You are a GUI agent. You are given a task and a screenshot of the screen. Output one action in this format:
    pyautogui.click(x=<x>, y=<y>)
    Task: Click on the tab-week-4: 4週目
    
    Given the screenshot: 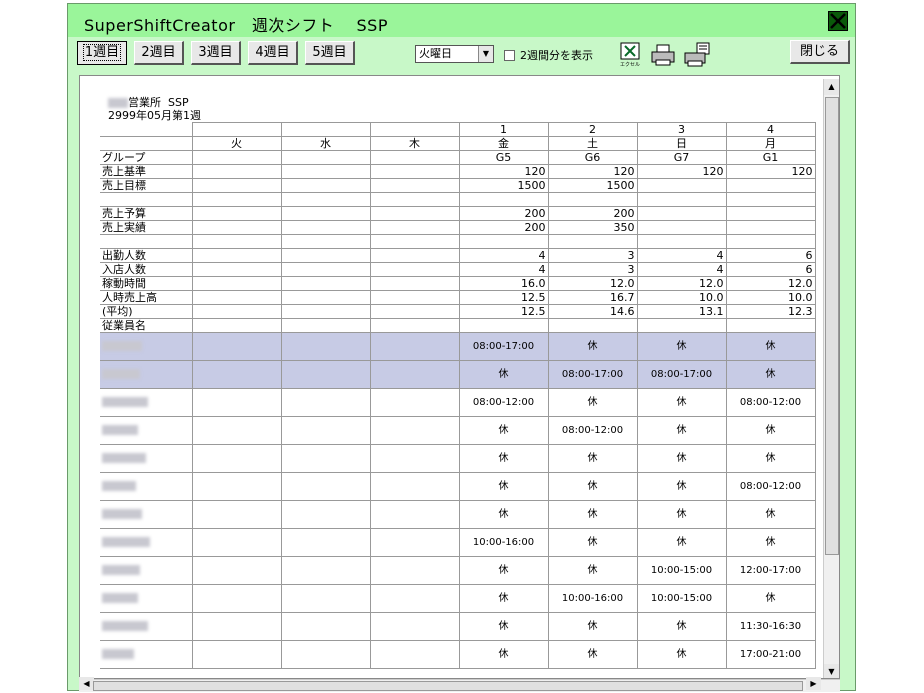 What is the action you would take?
    pyautogui.click(x=273, y=53)
    